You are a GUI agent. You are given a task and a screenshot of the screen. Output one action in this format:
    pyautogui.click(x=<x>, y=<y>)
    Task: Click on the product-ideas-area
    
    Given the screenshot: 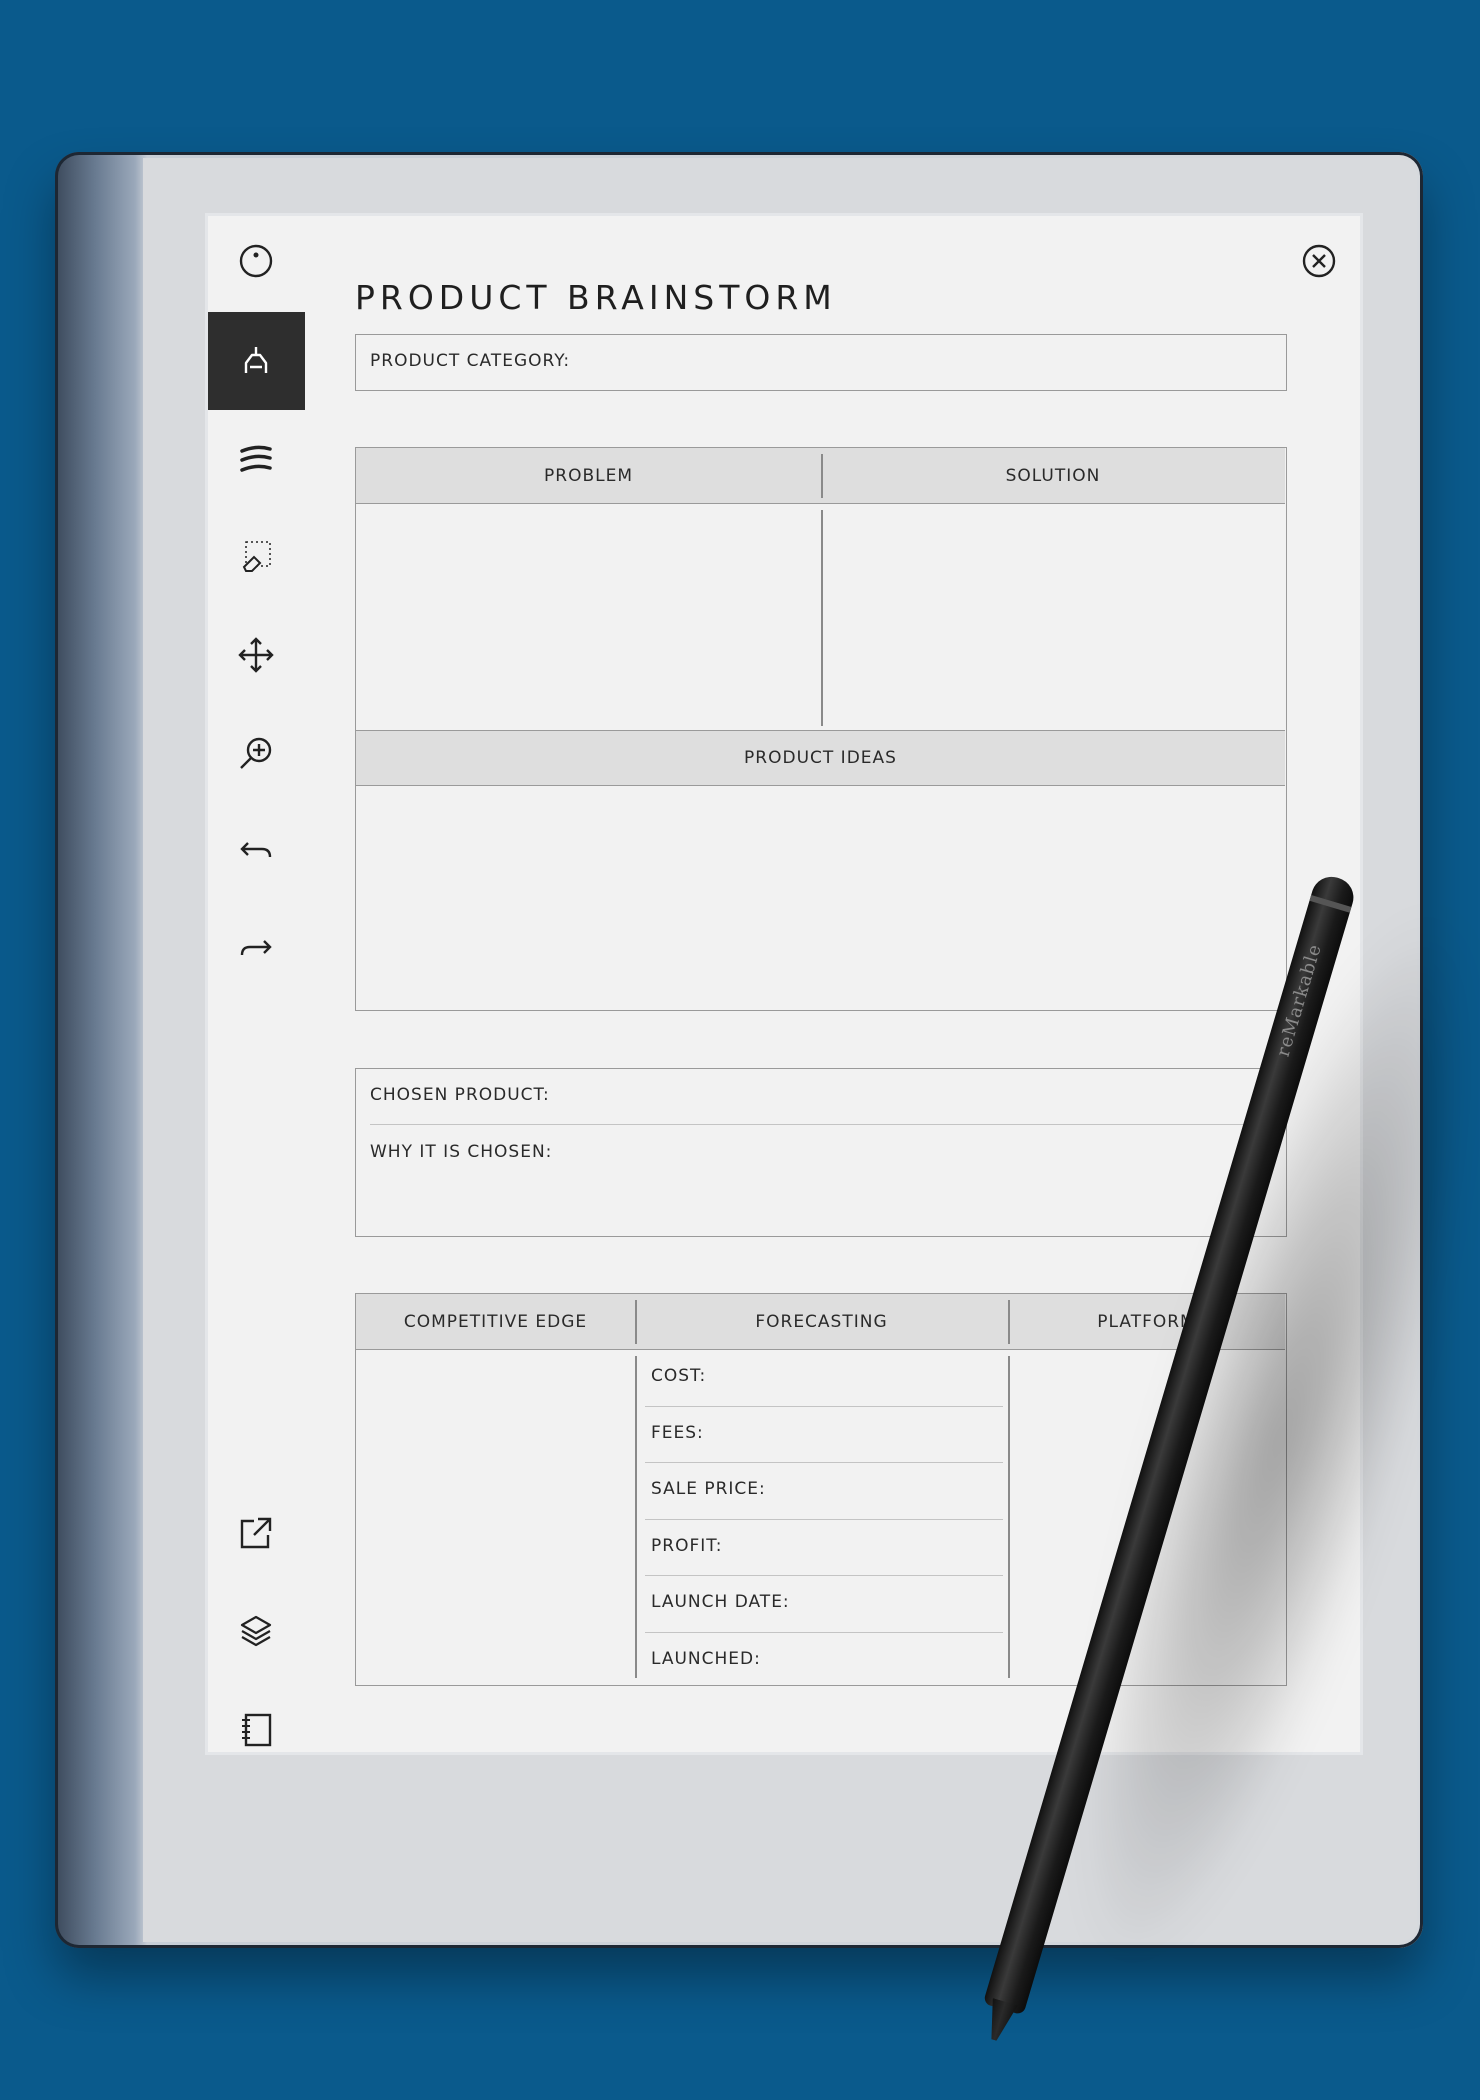 What is the action you would take?
    pyautogui.click(x=820, y=897)
    